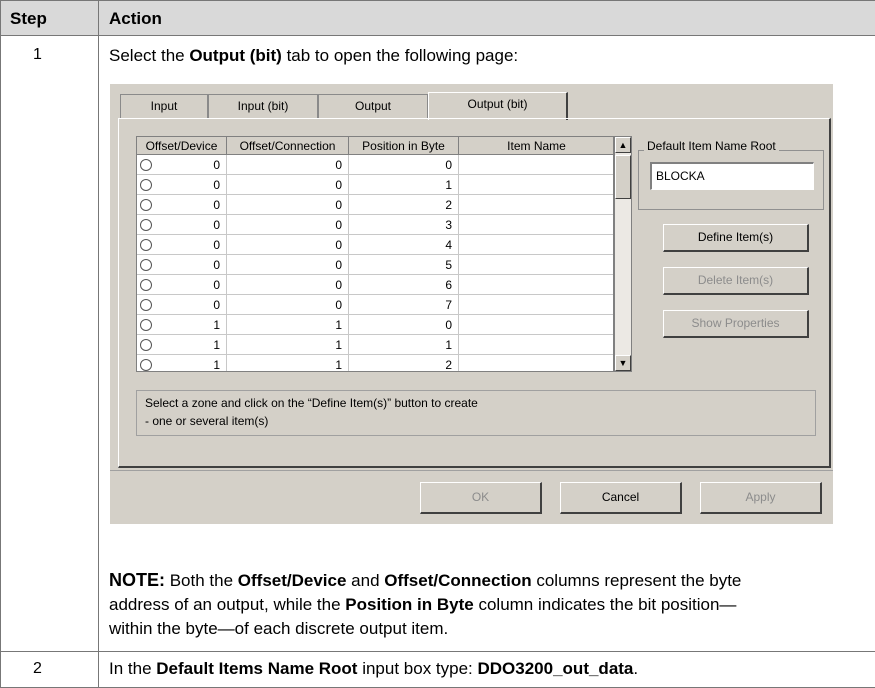  Describe the element at coordinates (263, 106) in the screenshot. I see `tab-input-bit: Input (bit)` at that location.